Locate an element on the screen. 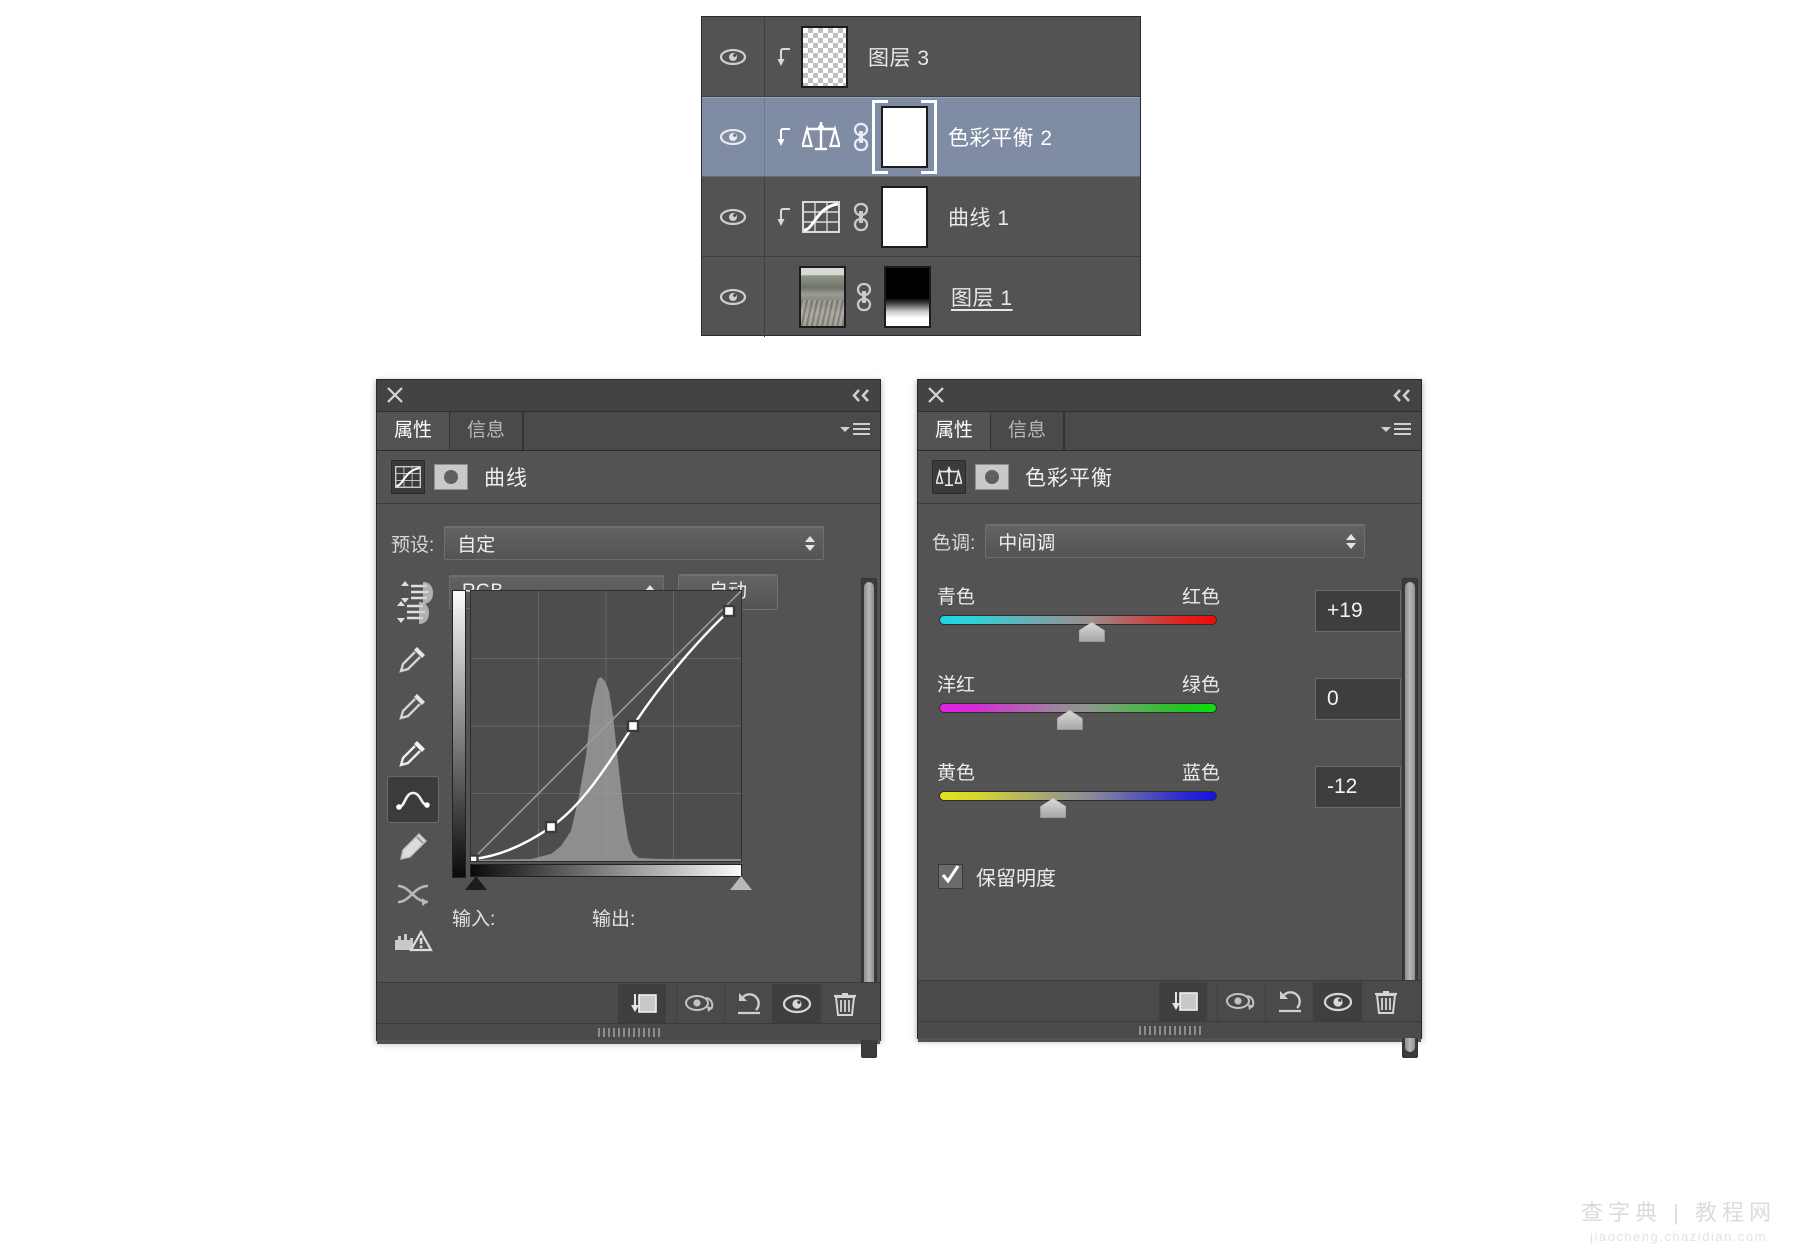 Image resolution: width=1800 pixels, height=1258 pixels. curves-adjustment-thumbnail is located at coordinates (821, 216).